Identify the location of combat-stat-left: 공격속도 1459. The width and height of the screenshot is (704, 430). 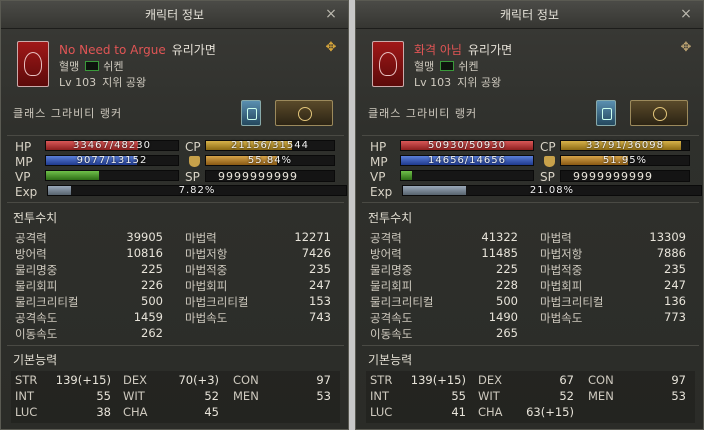
(89, 318).